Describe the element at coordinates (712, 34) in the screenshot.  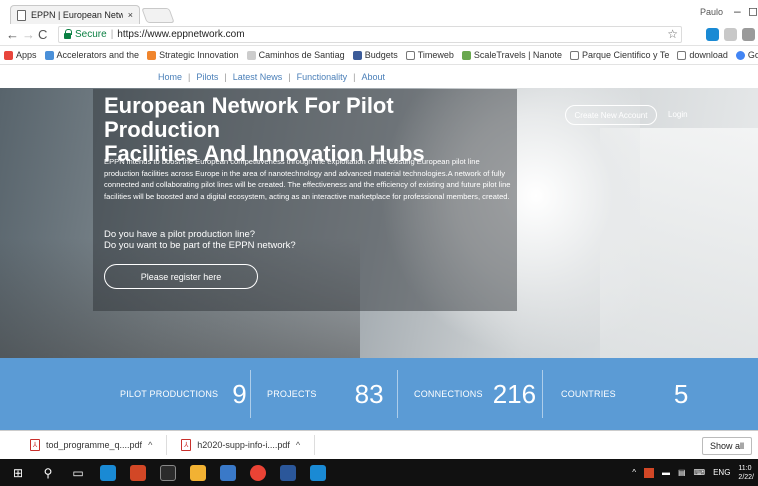
I see `extension-skype-icon` at that location.